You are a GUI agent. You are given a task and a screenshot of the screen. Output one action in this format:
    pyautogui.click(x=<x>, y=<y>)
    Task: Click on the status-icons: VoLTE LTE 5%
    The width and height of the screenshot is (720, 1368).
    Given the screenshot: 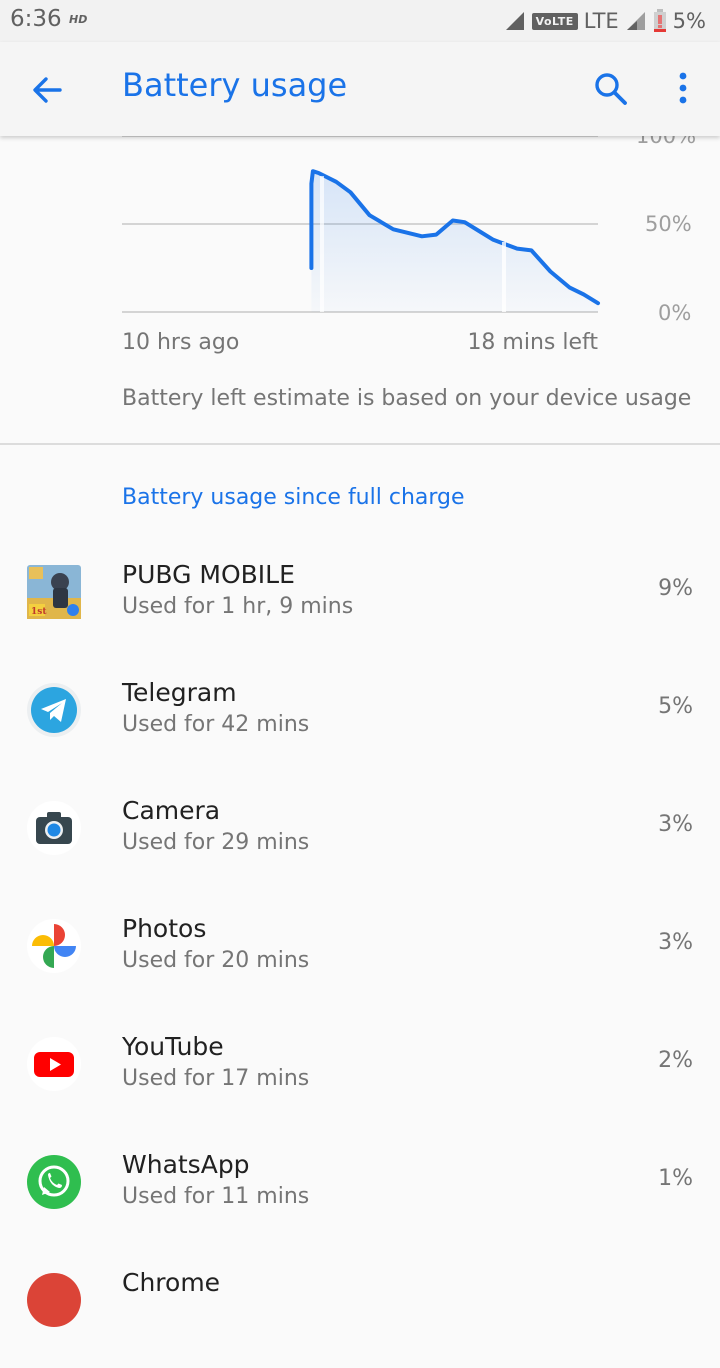 What is the action you would take?
    pyautogui.click(x=605, y=21)
    